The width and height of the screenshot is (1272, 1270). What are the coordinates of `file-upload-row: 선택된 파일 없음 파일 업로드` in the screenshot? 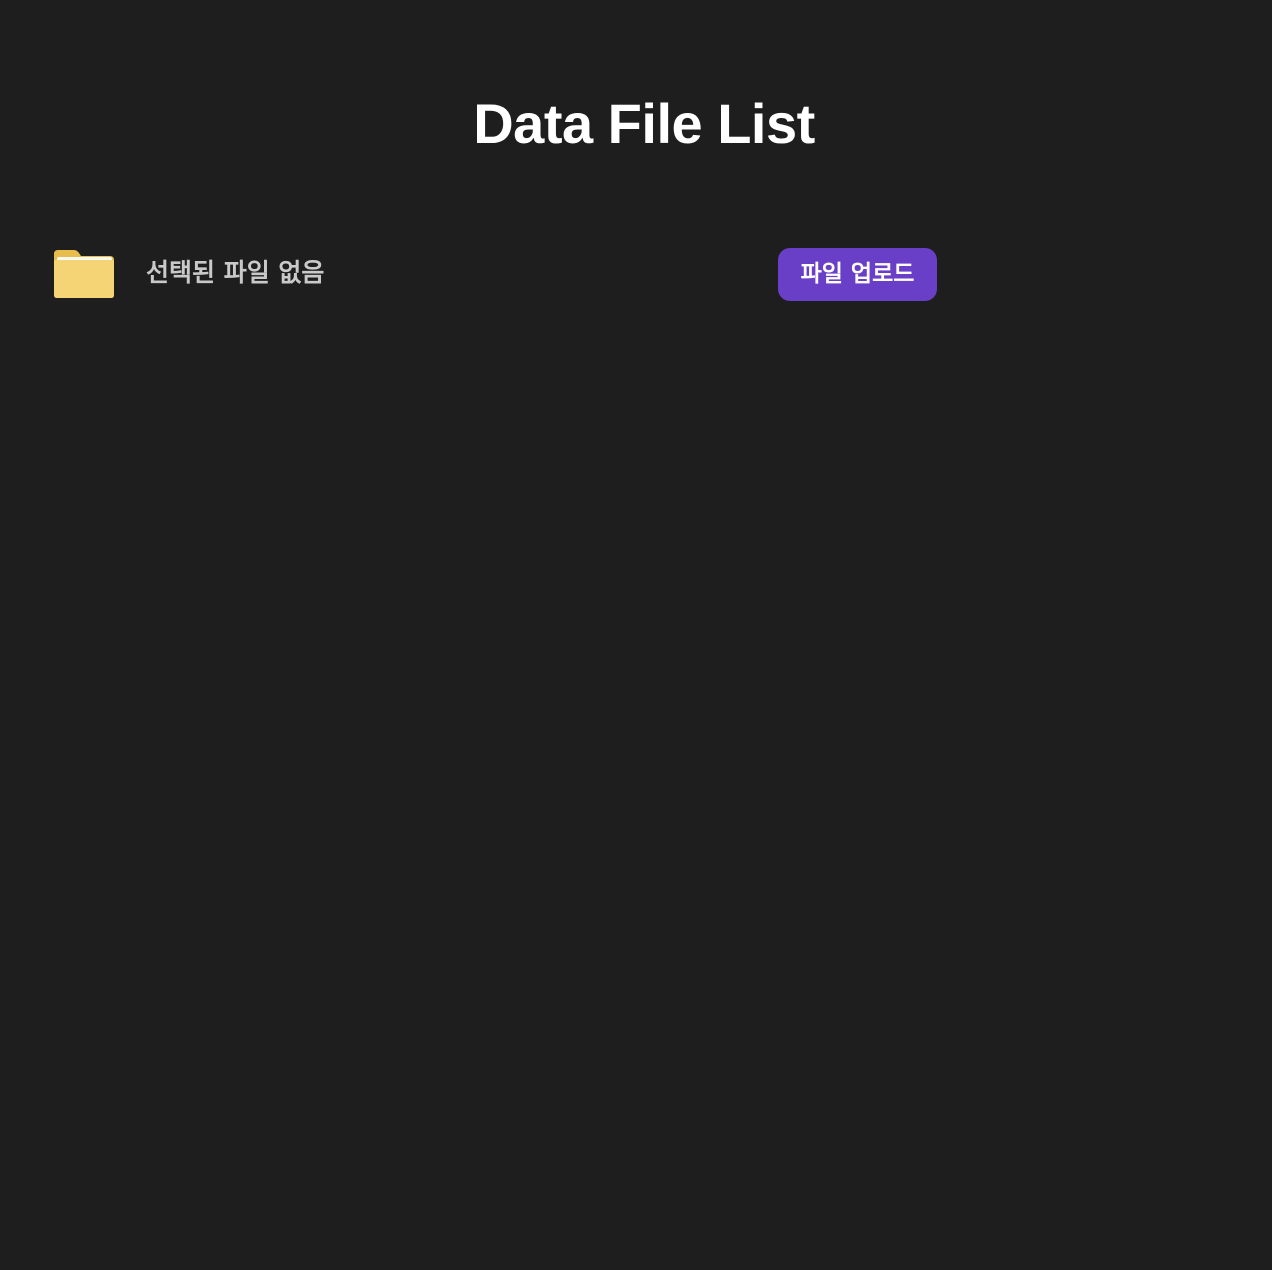 It's located at (496, 275).